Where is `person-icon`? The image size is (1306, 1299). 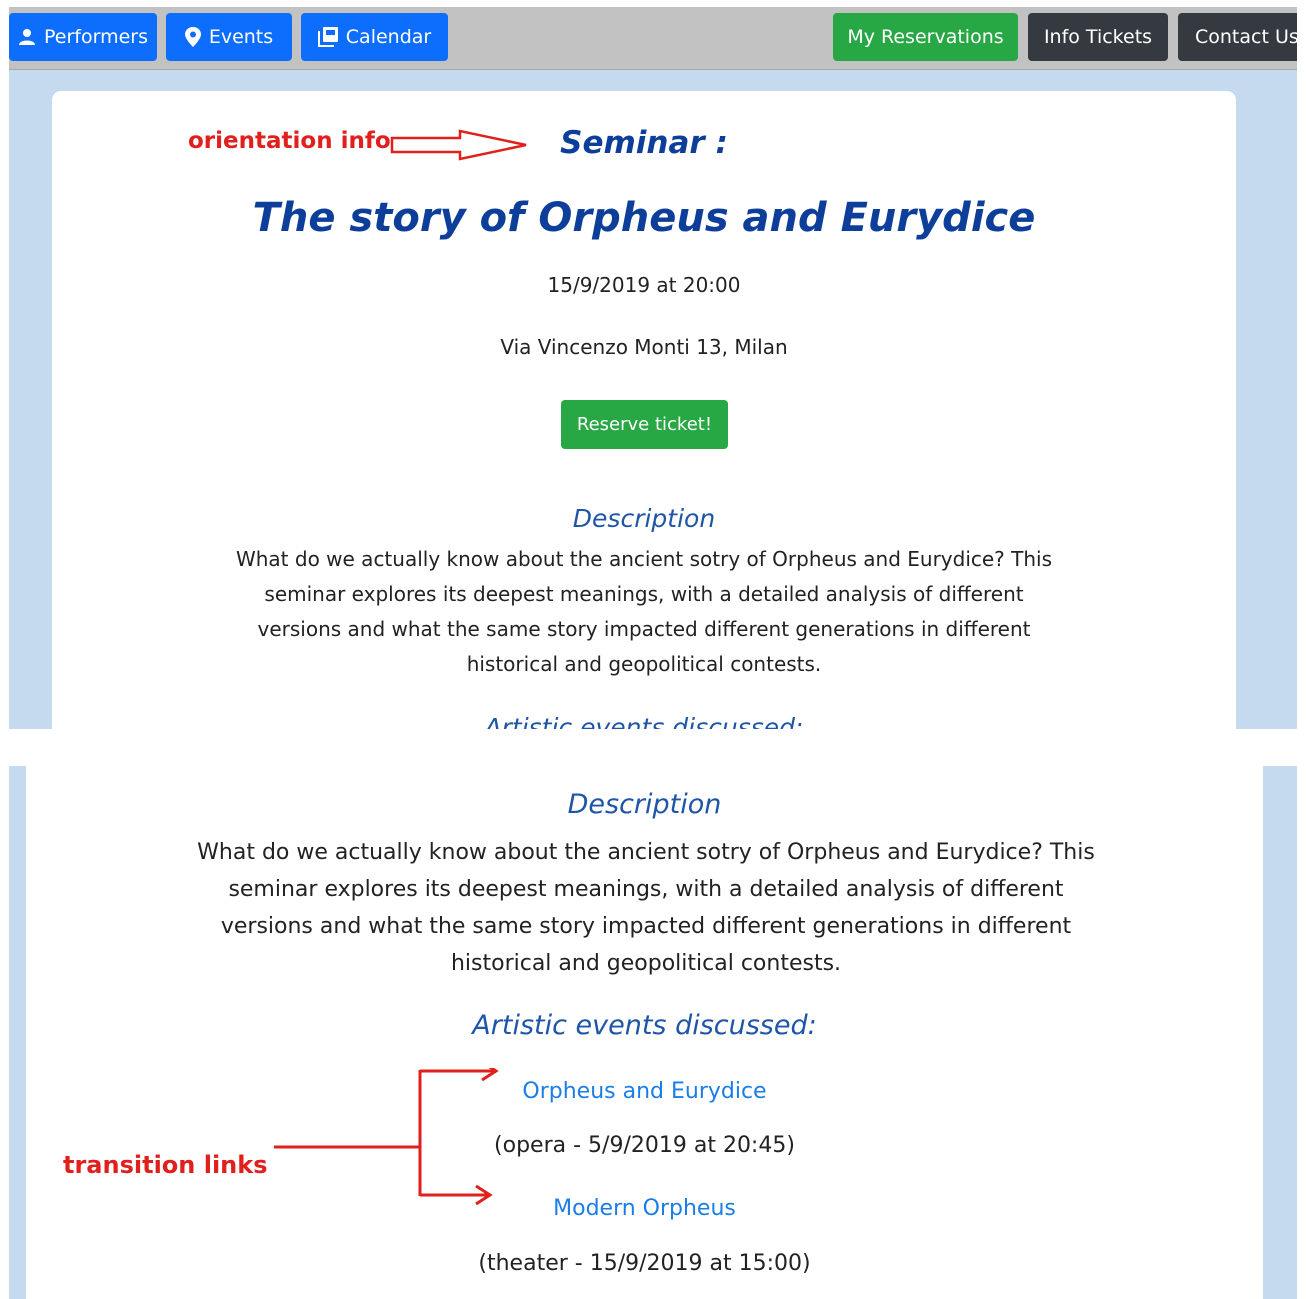
person-icon is located at coordinates (27, 37).